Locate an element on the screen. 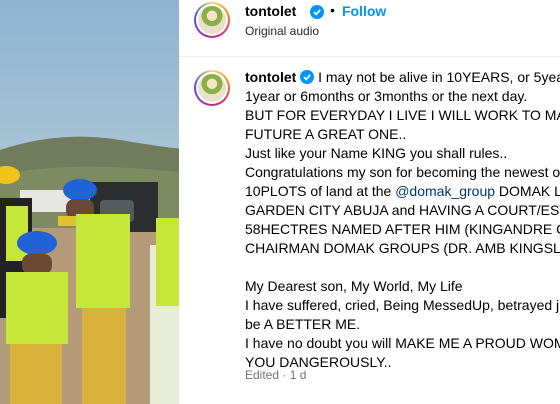 This screenshot has width=560, height=404. edited-timestamp: Edited · 1 d is located at coordinates (276, 375).